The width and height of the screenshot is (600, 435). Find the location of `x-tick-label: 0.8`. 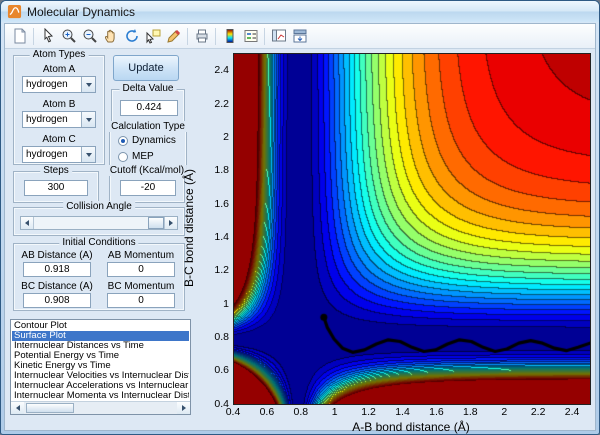

x-tick-label: 0.8 is located at coordinates (301, 412).